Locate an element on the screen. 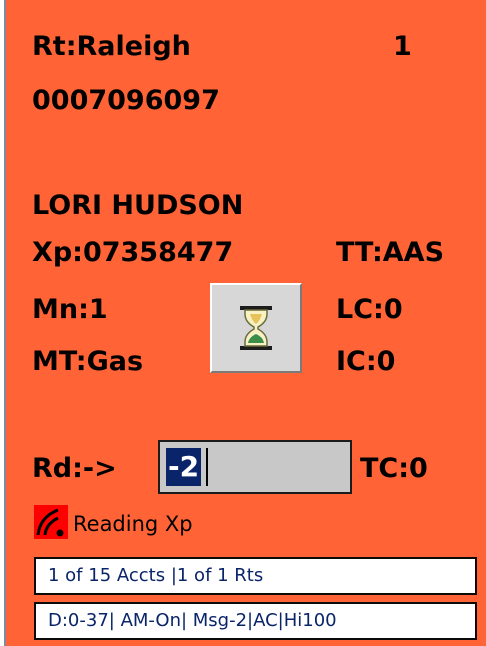  reading-label: Rd:-> is located at coordinates (74, 468).